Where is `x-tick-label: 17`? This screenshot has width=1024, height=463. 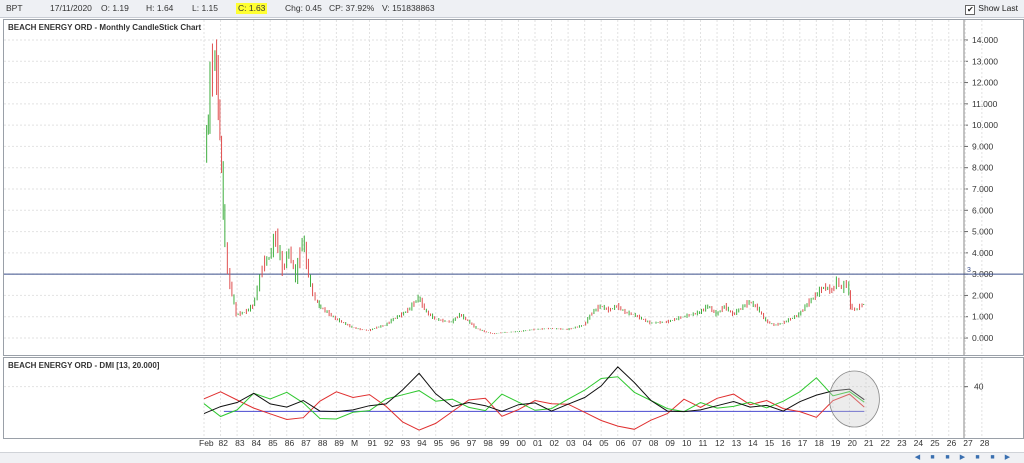 x-tick-label: 17 is located at coordinates (802, 443).